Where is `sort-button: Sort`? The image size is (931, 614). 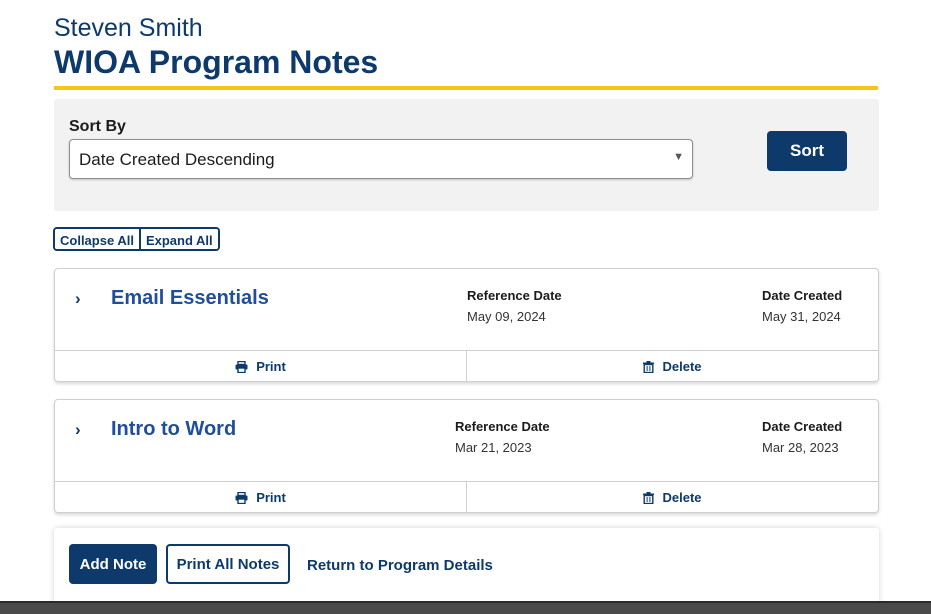 sort-button: Sort is located at coordinates (807, 151).